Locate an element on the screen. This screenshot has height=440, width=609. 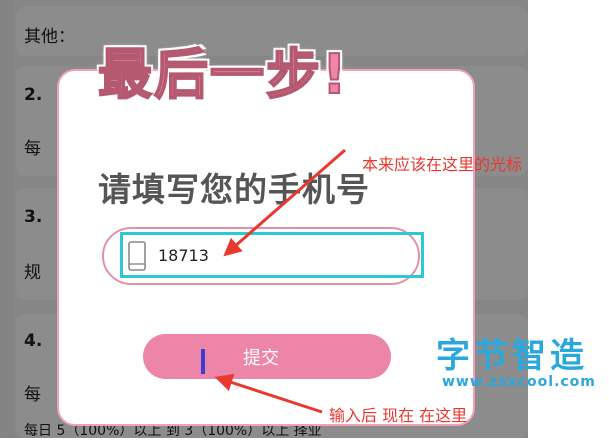
arrow-to-expected-cursor is located at coordinates (284, 202).